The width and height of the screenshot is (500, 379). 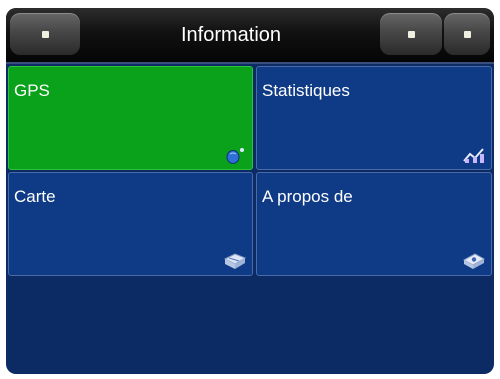 What do you see at coordinates (473, 155) in the screenshot?
I see `chart-icon` at bounding box center [473, 155].